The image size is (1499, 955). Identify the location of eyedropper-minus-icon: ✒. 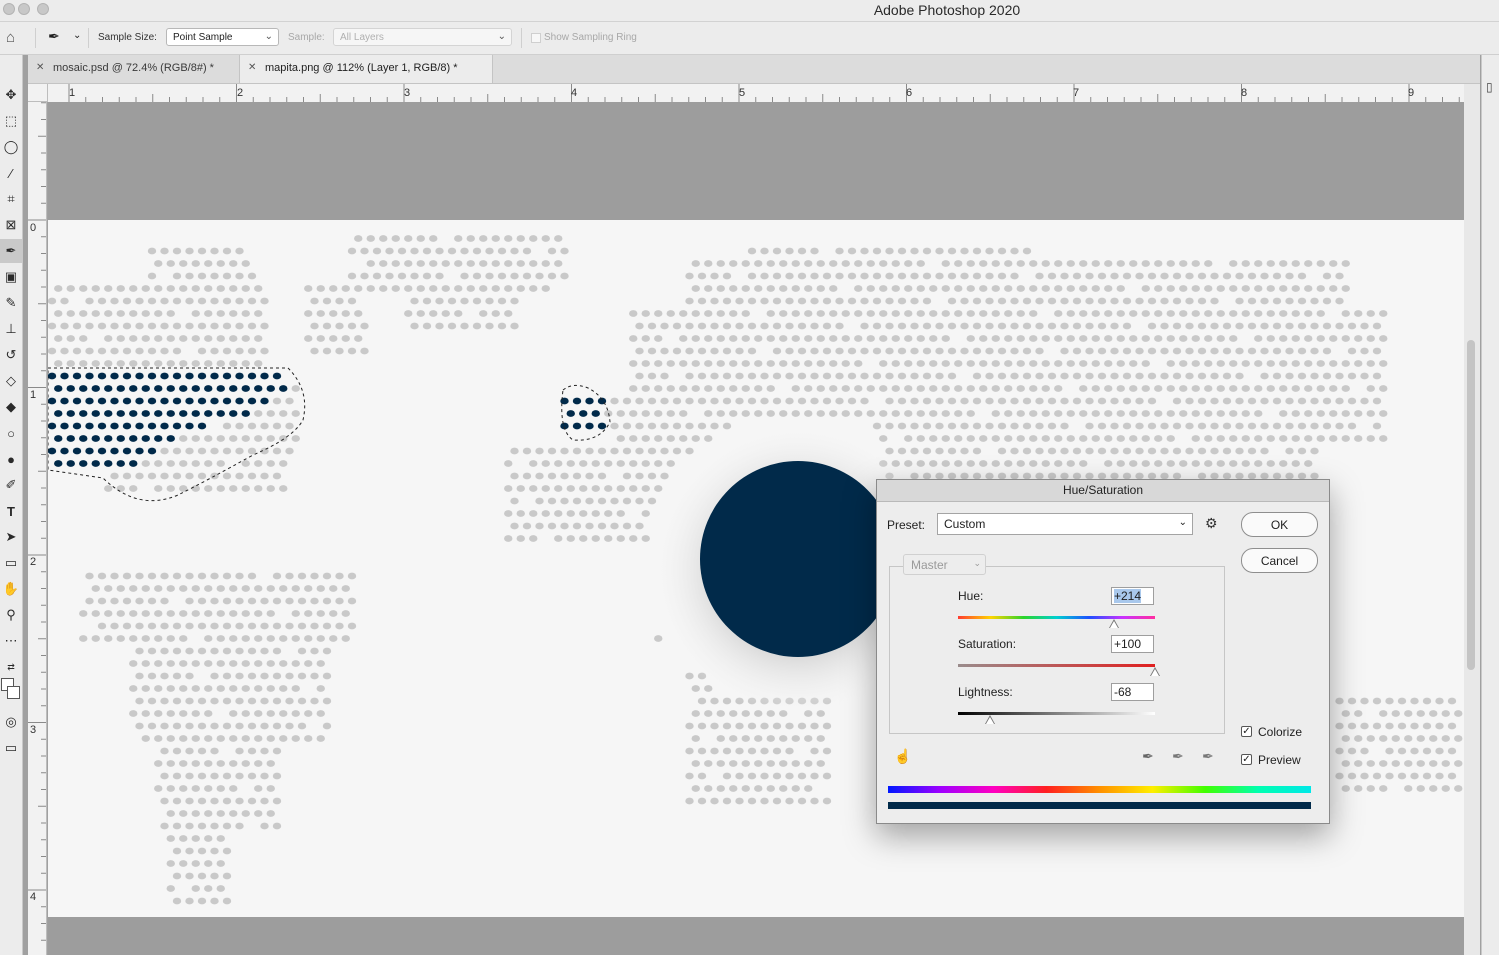
(1208, 756).